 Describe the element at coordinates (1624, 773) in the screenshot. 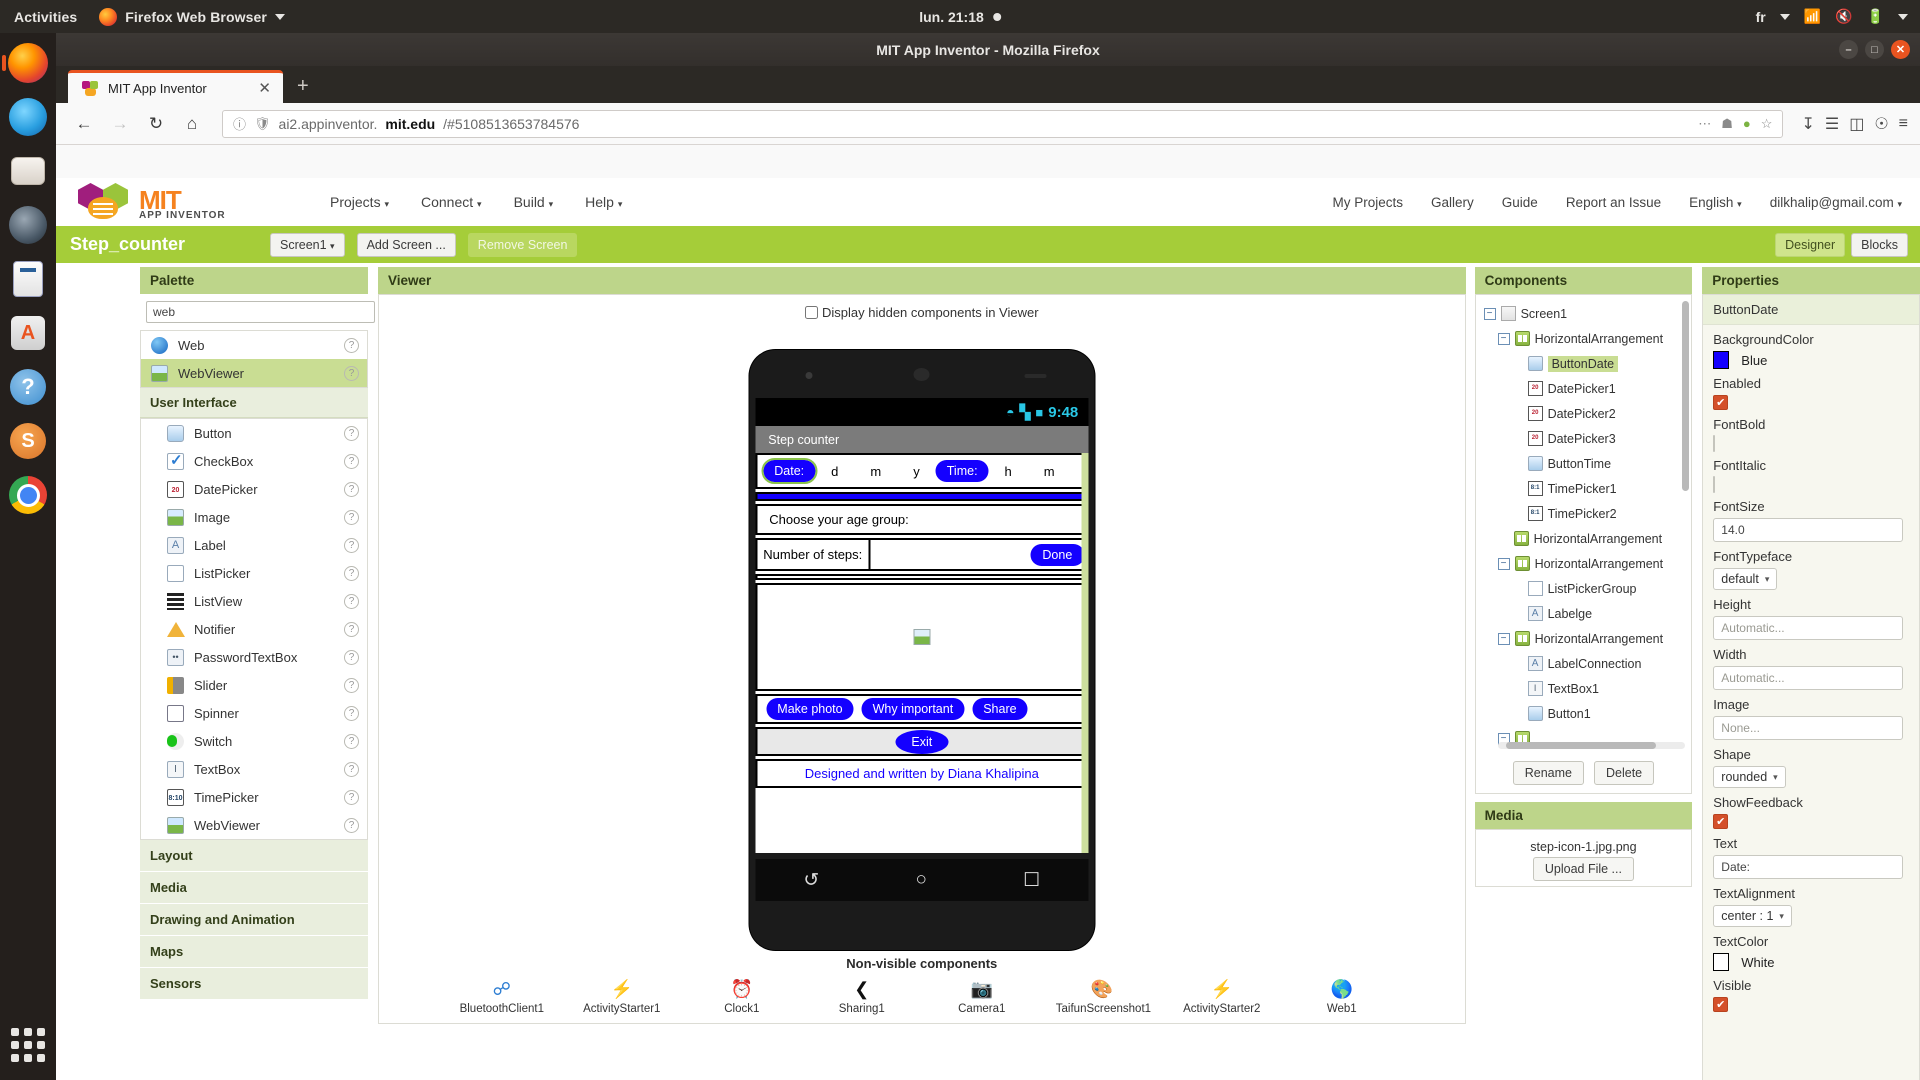

I see `delete-button: Delete` at that location.